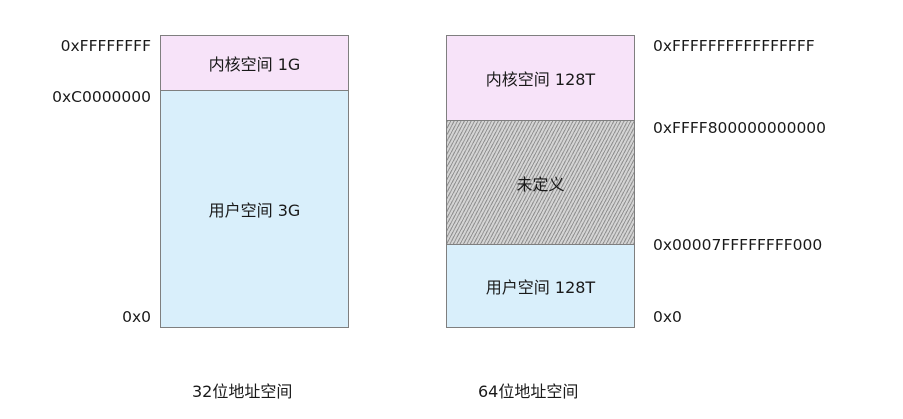 The width and height of the screenshot is (903, 419). I want to click on undefined-space-64: 未定义, so click(540, 182).